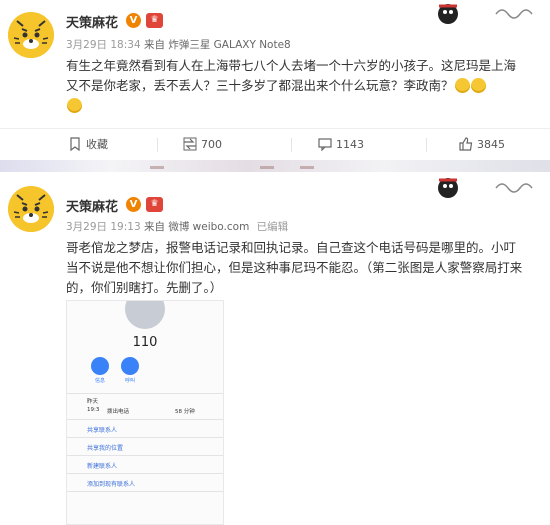  What do you see at coordinates (105, 448) in the screenshot?
I see `share-location-link: 共享我的位置` at bounding box center [105, 448].